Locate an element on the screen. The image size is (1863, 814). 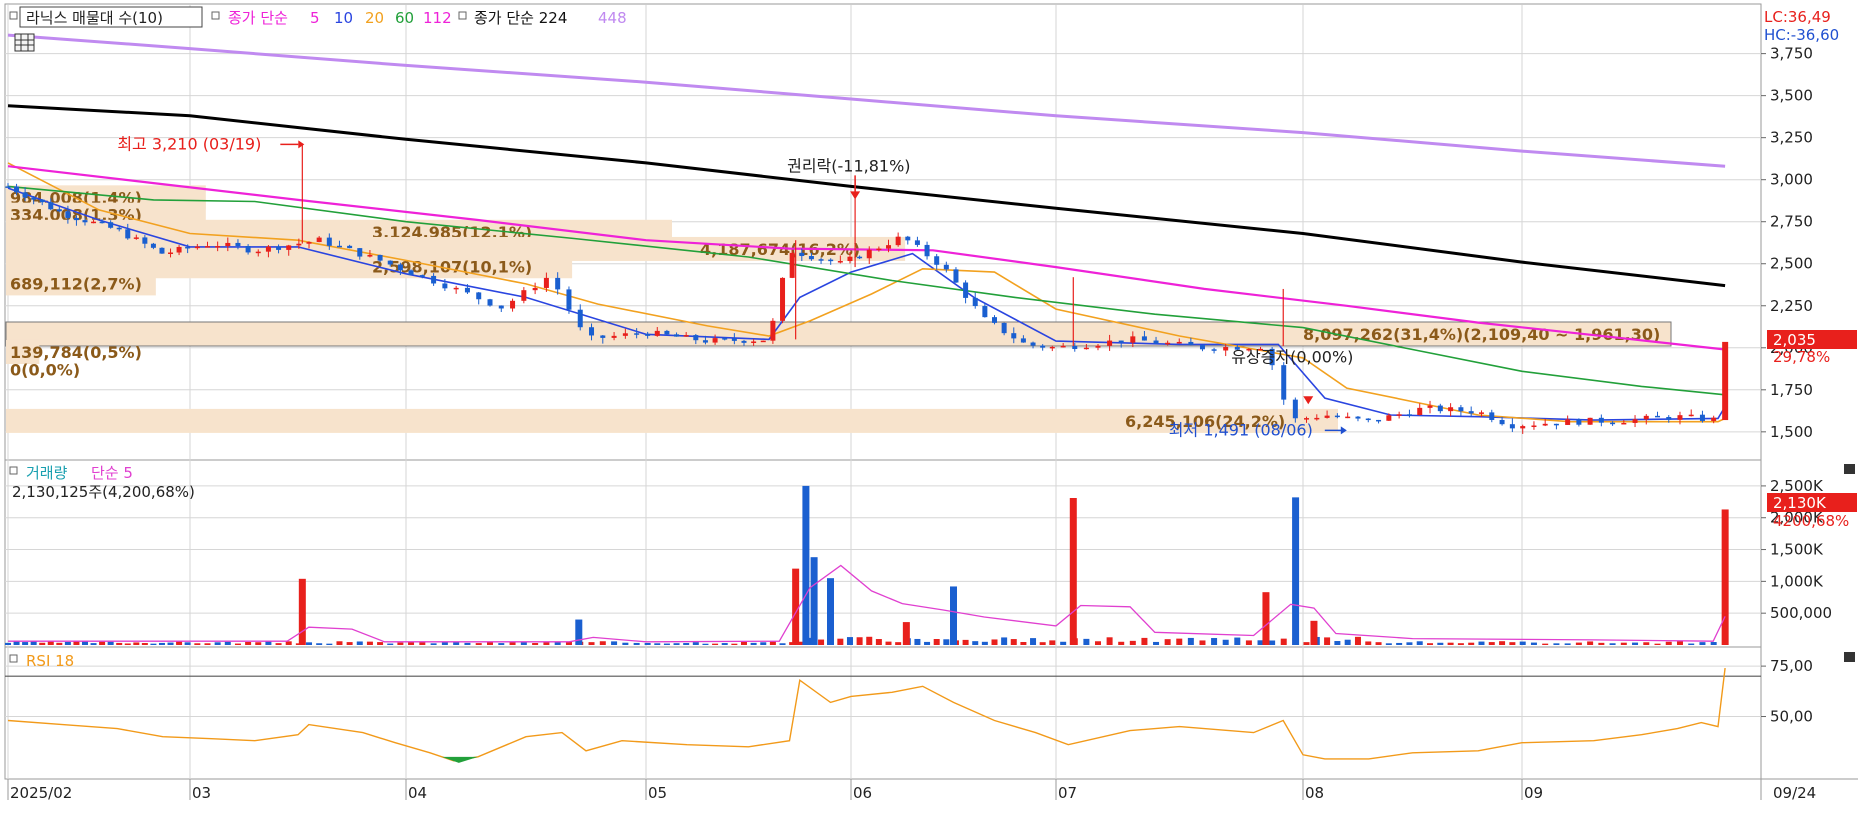
long-ma-toggle-icon is located at coordinates (462, 15).